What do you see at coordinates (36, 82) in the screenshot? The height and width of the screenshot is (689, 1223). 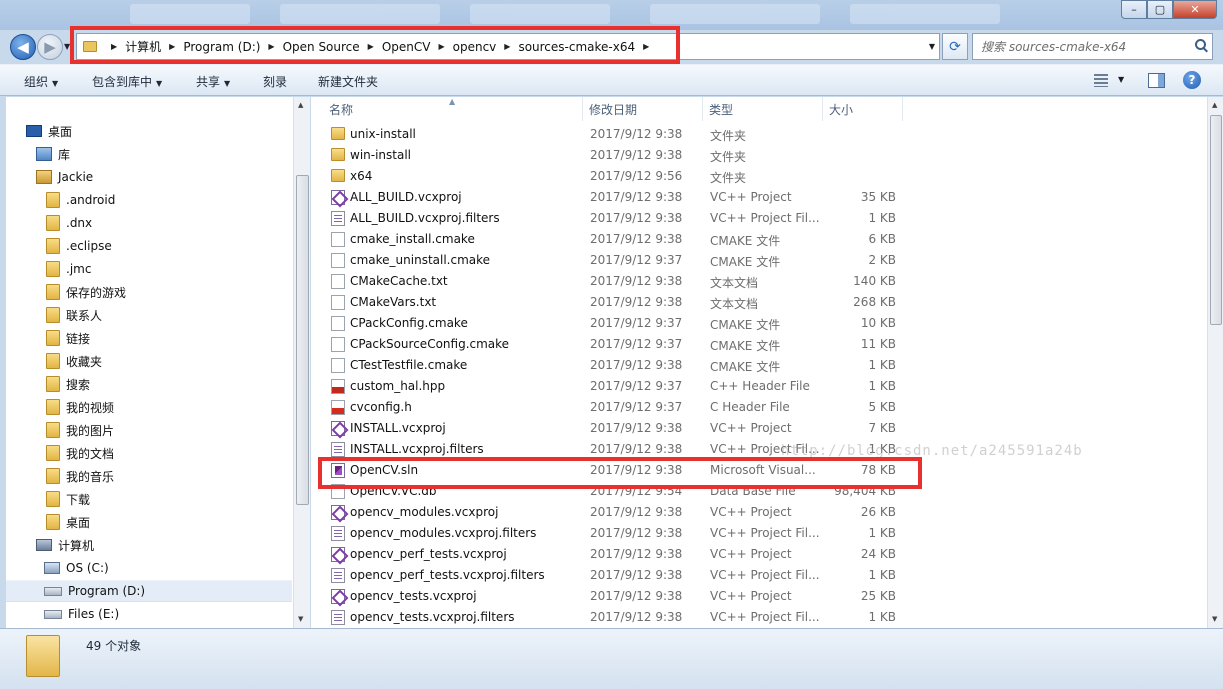 I see `organize-label: 组织` at bounding box center [36, 82].